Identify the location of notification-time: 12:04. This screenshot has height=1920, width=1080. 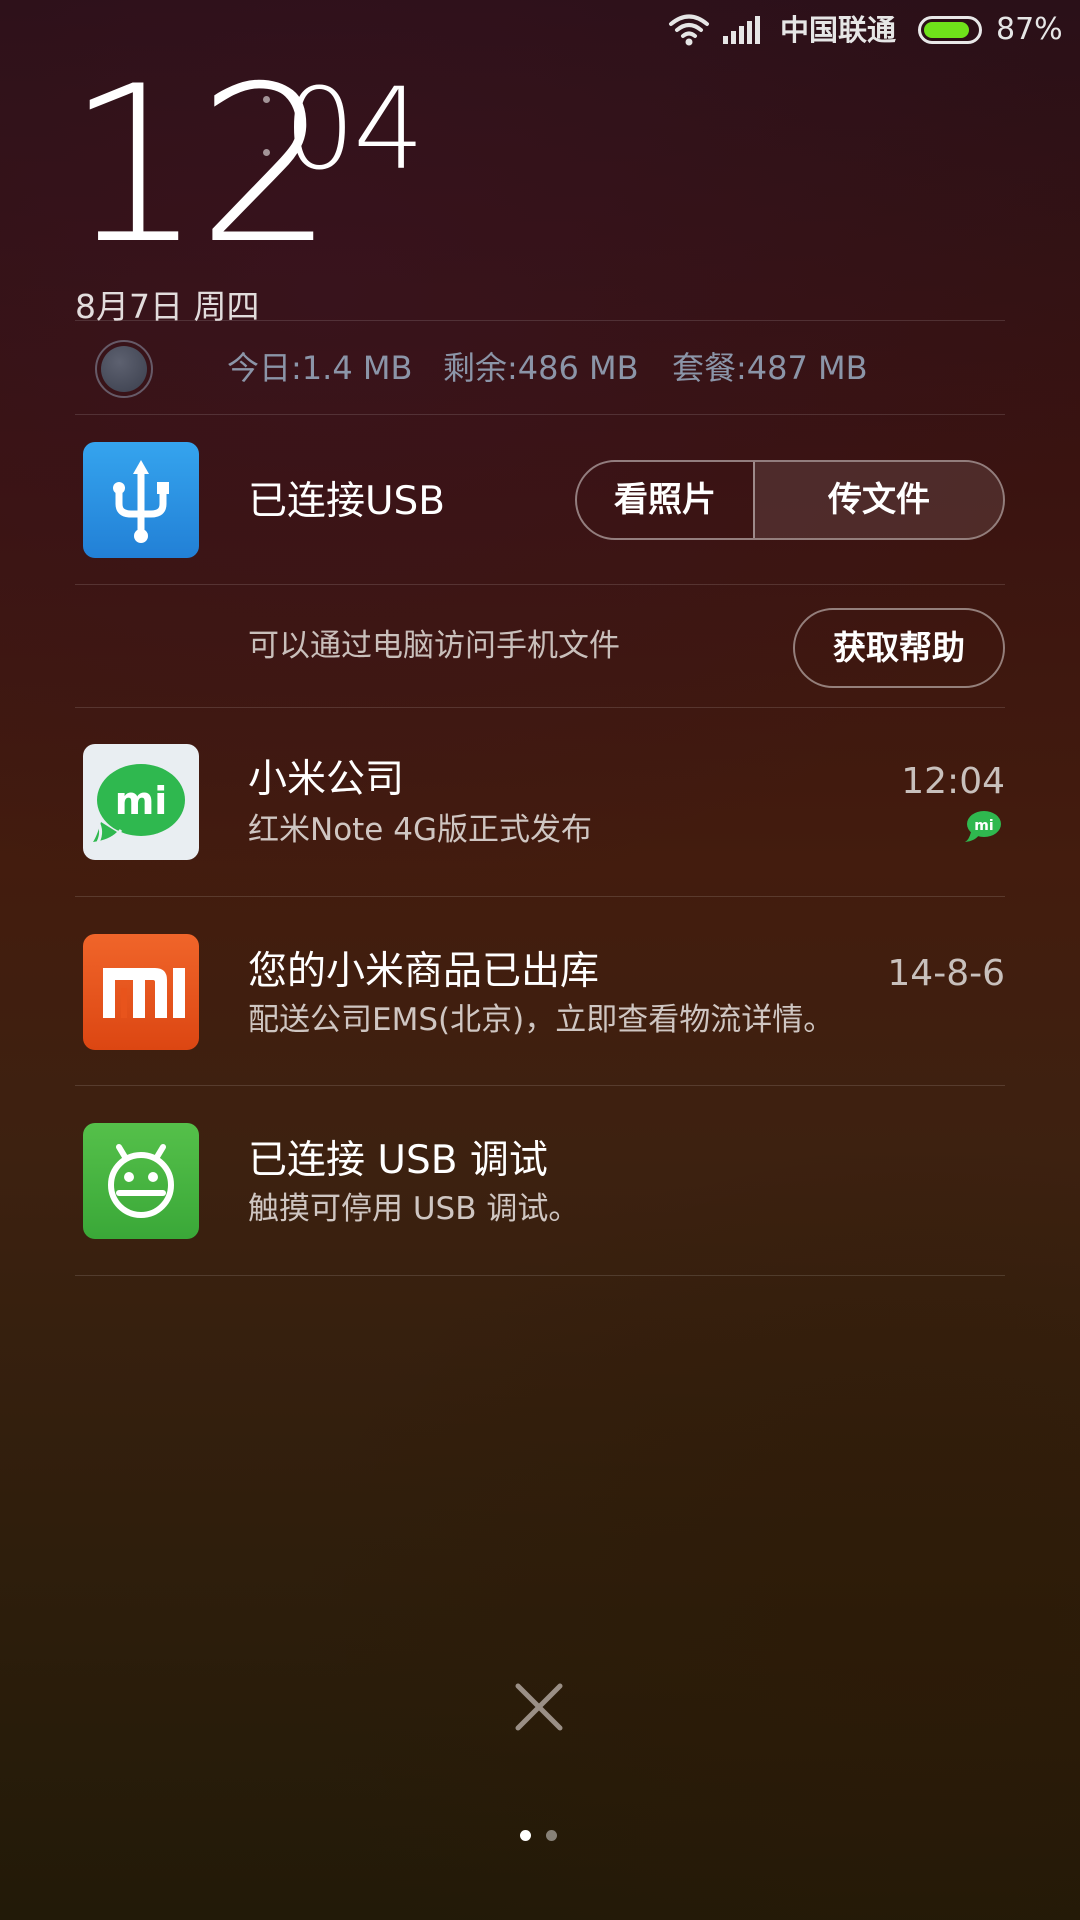
(953, 781).